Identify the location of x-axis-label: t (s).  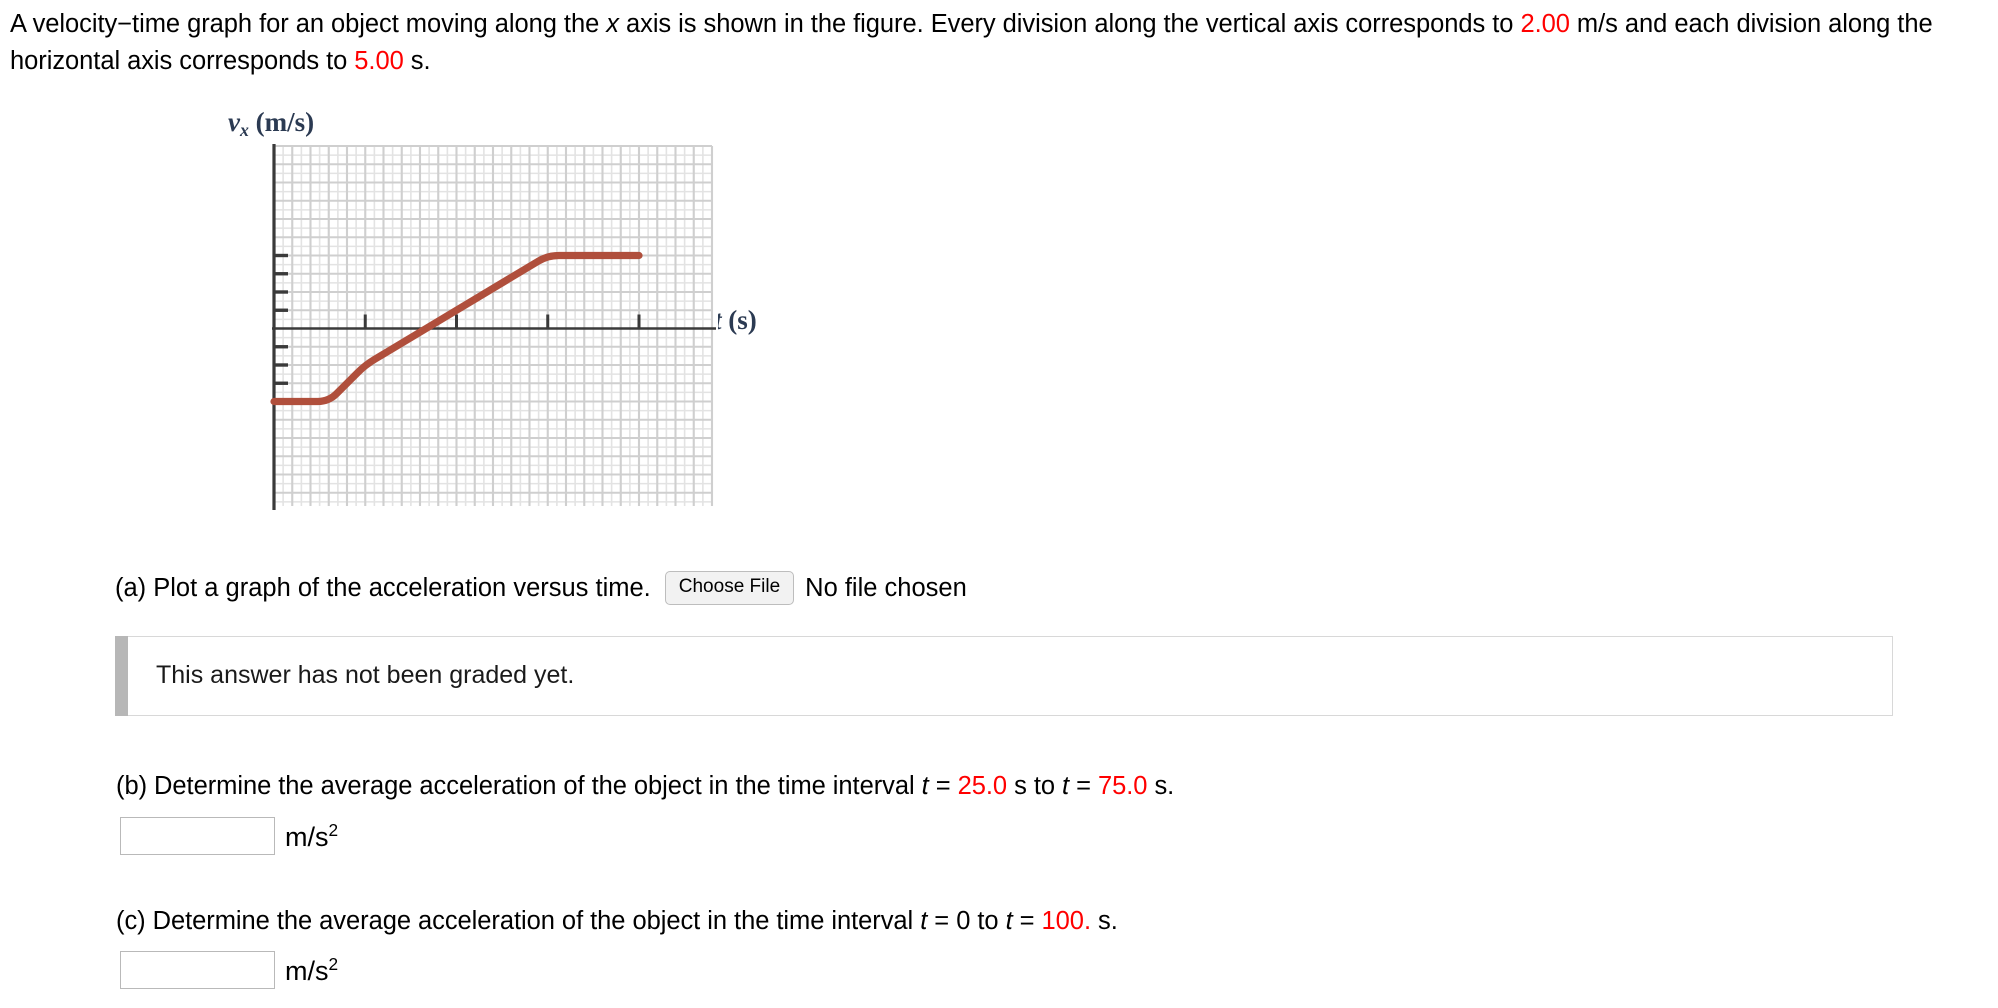
(735, 320).